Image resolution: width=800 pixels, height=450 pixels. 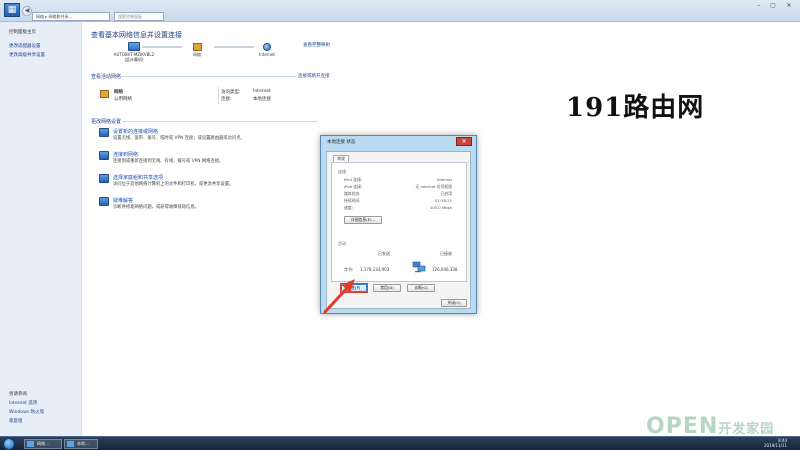 I want to click on media-state-label: 媒体状态:, so click(x=352, y=193).